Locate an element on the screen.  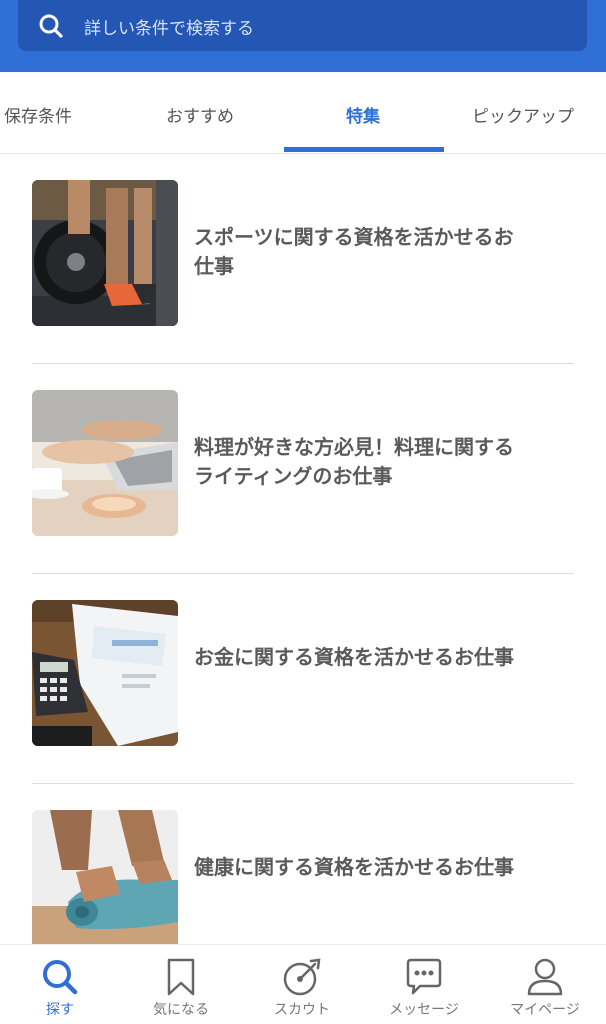
active-tab-indicator is located at coordinates (364, 149).